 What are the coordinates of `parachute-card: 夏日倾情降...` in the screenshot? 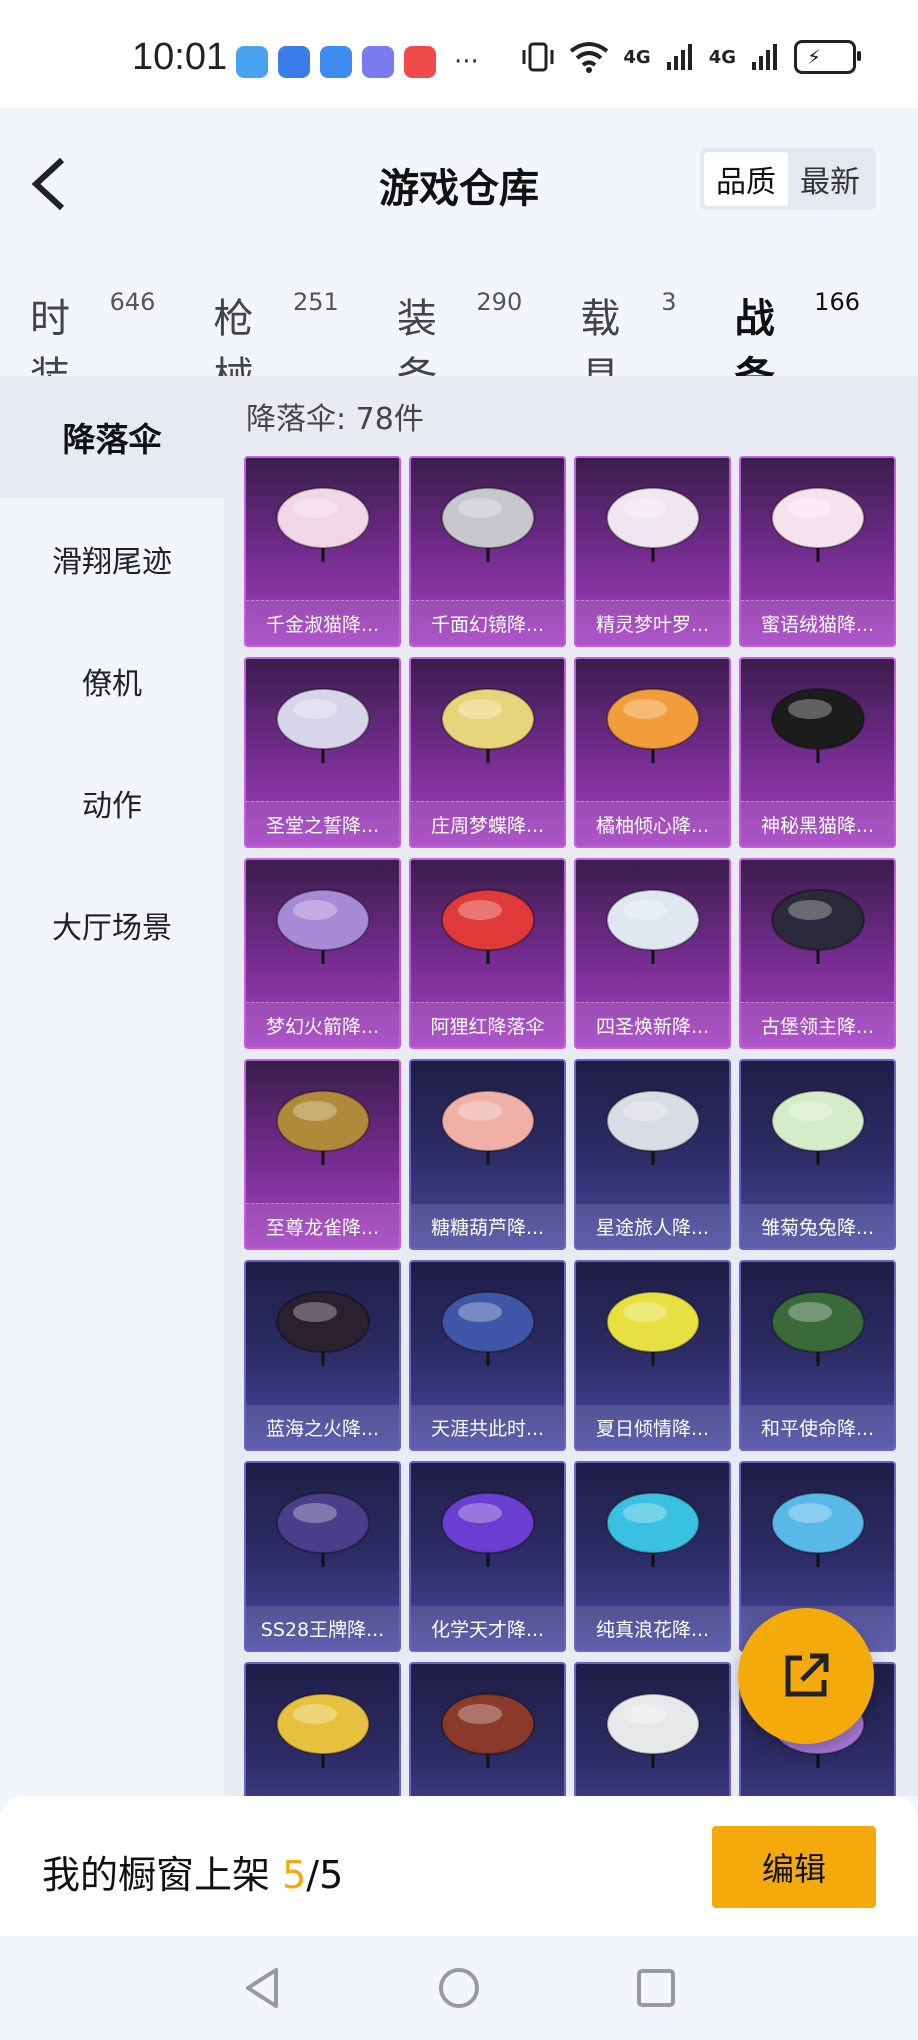 It's located at (652, 1355).